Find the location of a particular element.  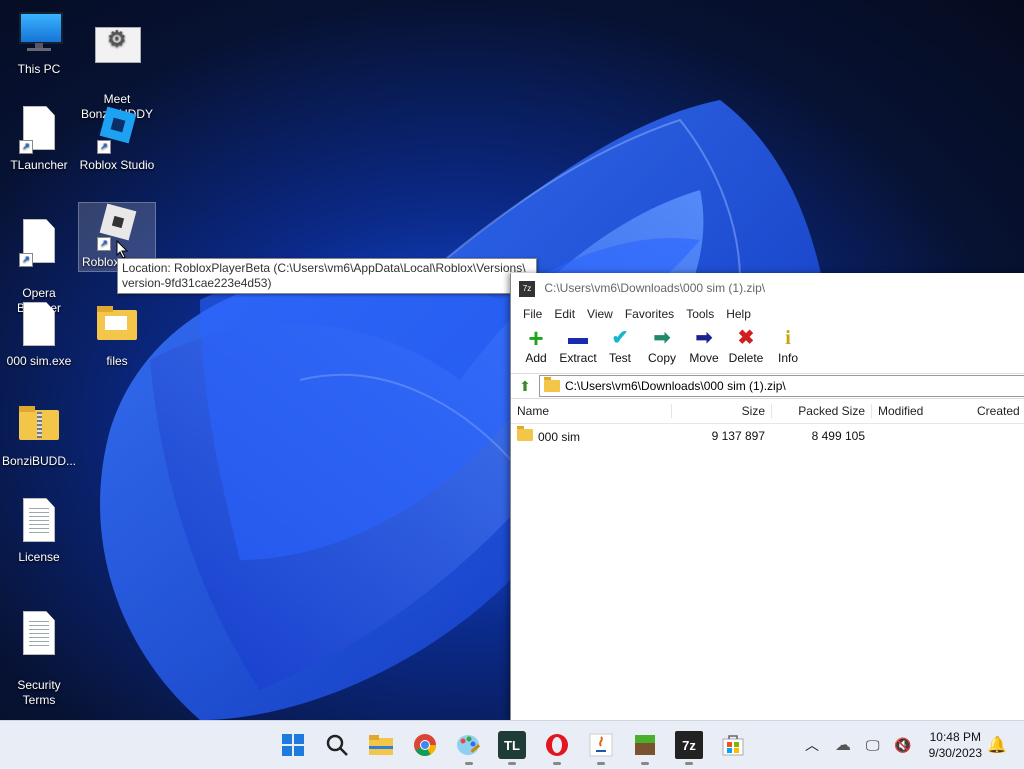

desktop-icon-this-pc: This PC is located at coordinates (39, 43).